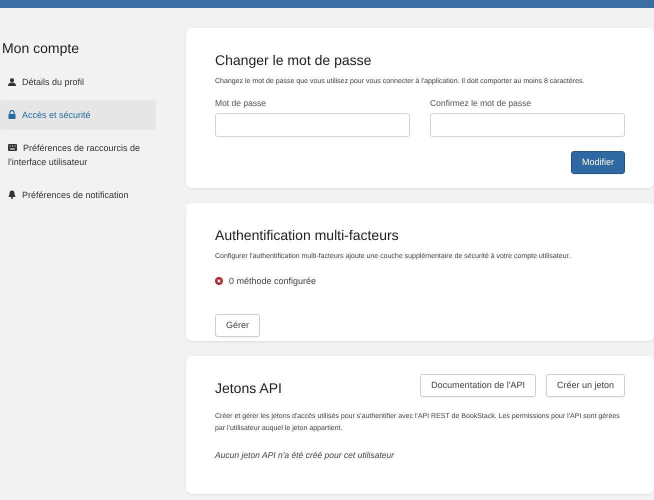 The height and width of the screenshot is (500, 654). What do you see at coordinates (78, 195) in the screenshot?
I see `sidebar-item: Préférences de notification` at bounding box center [78, 195].